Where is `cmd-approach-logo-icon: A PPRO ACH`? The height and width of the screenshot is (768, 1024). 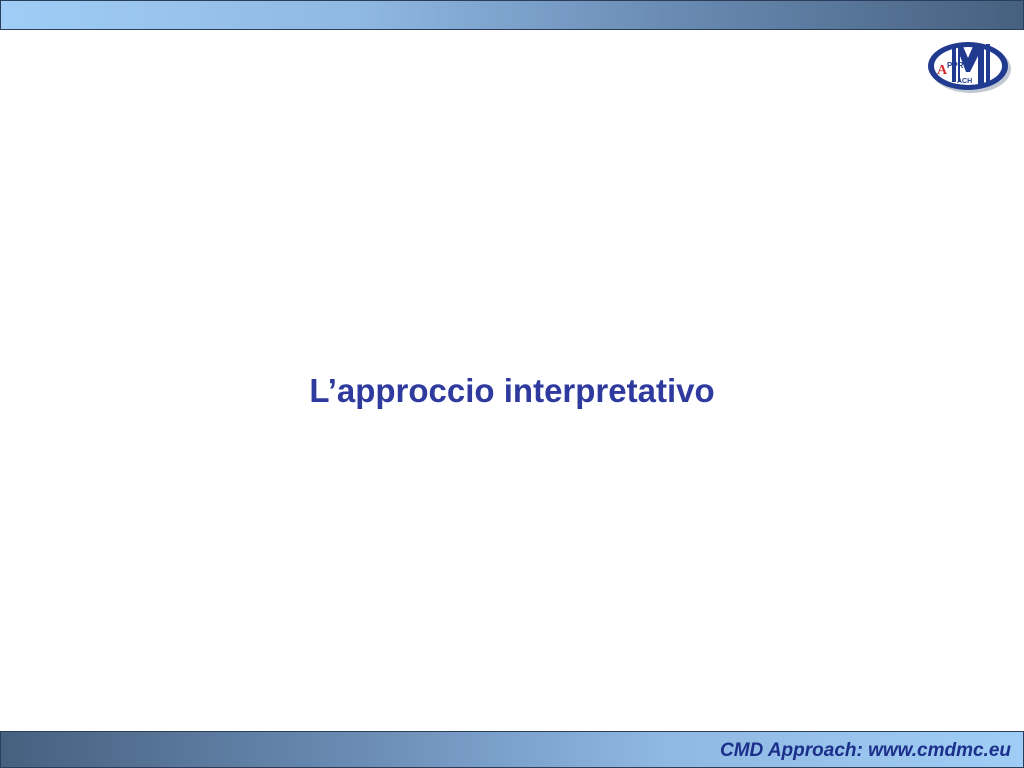
cmd-approach-logo-icon: A PPRO ACH is located at coordinates (968, 67).